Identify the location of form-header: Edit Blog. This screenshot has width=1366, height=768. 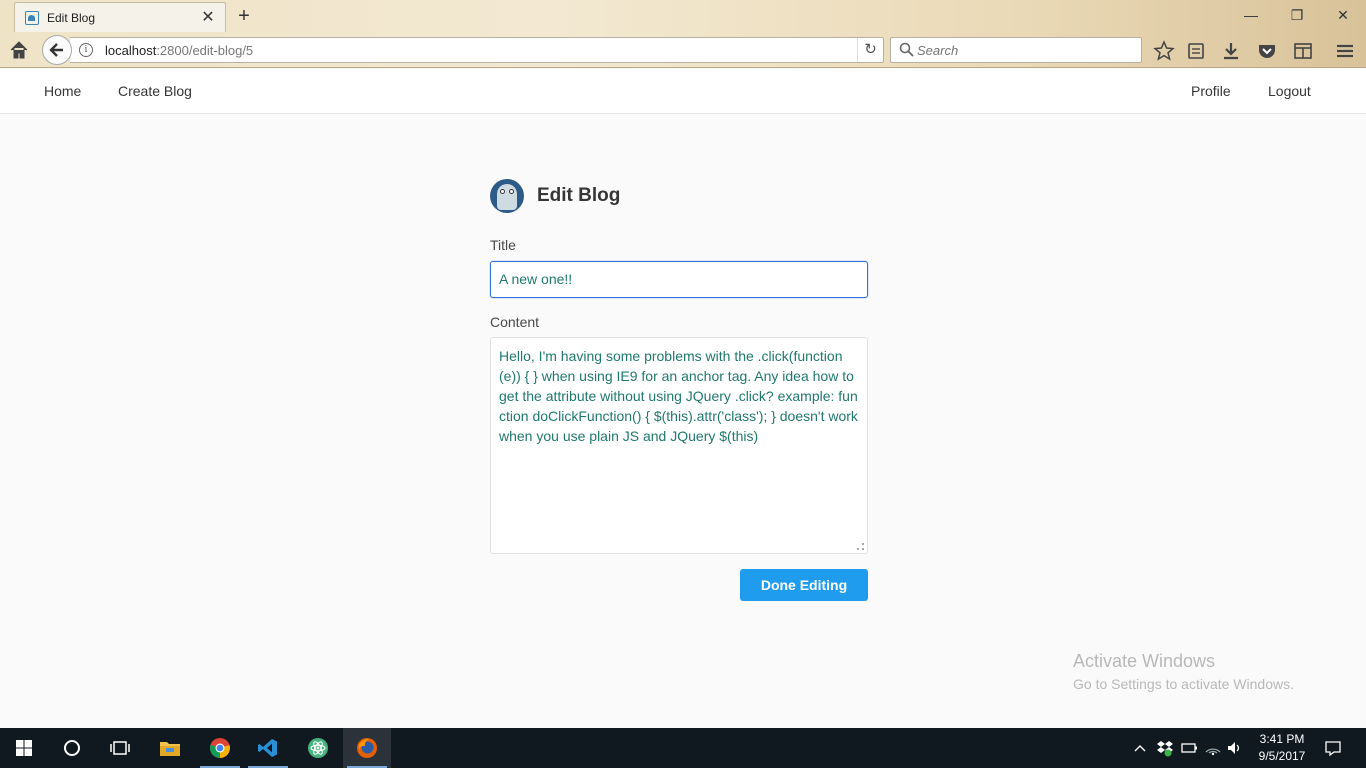
(679, 196).